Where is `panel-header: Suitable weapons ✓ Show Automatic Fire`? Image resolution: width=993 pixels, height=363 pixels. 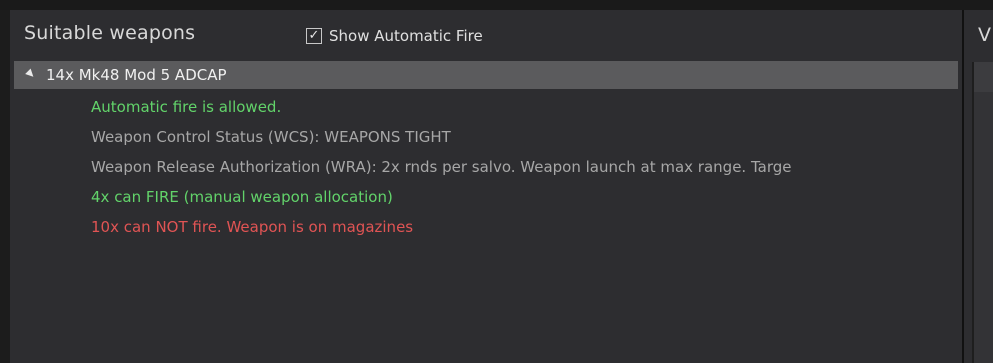 panel-header: Suitable weapons ✓ Show Automatic Fire is located at coordinates (486, 35).